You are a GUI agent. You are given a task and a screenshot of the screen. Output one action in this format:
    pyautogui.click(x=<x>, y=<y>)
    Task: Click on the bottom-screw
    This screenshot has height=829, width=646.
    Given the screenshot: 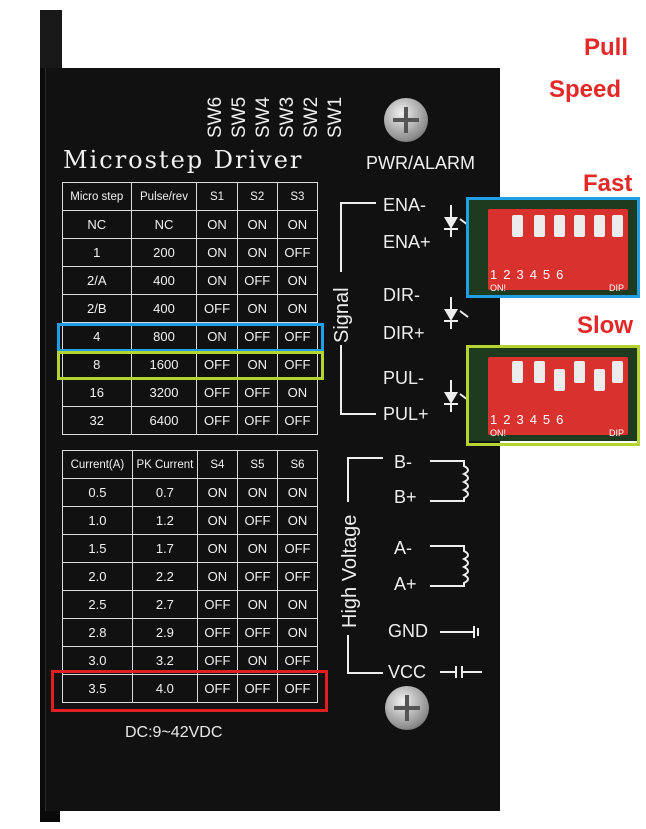 What is the action you would take?
    pyautogui.click(x=407, y=708)
    